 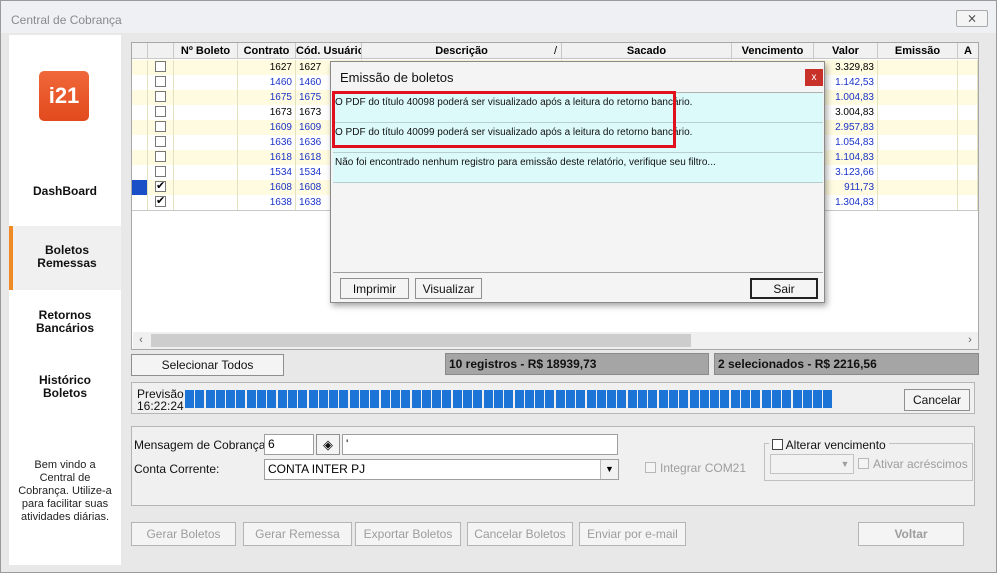 I want to click on logo: i21, so click(x=64, y=96).